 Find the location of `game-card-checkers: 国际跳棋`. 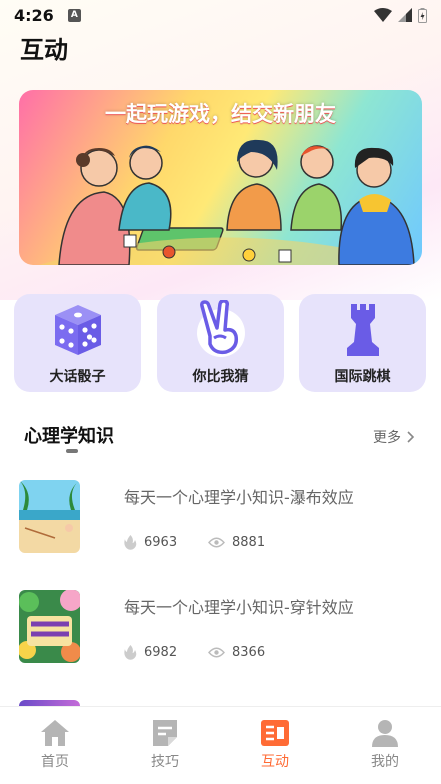

game-card-checkers: 国际跳棋 is located at coordinates (362, 343).